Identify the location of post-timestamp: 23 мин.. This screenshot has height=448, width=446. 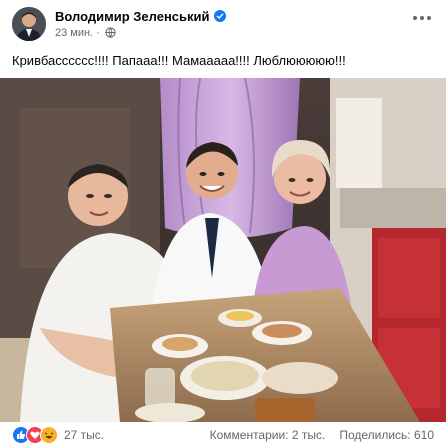
(74, 33).